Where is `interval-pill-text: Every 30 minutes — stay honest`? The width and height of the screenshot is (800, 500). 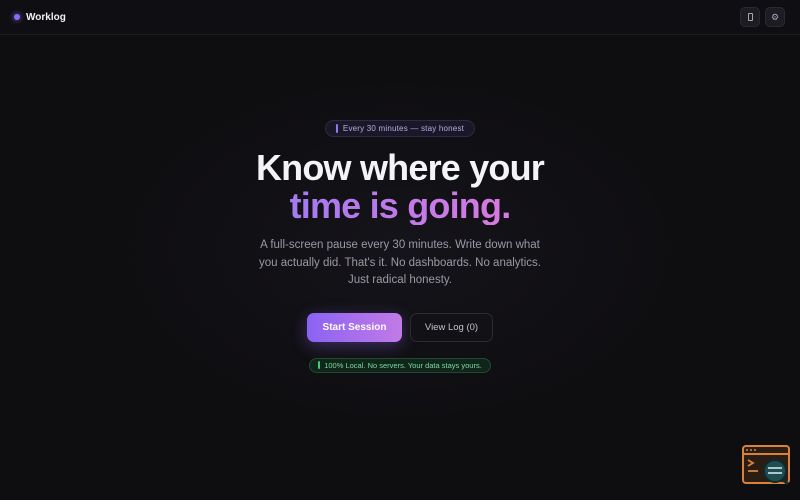
interval-pill-text: Every 30 minutes — stay honest is located at coordinates (403, 128).